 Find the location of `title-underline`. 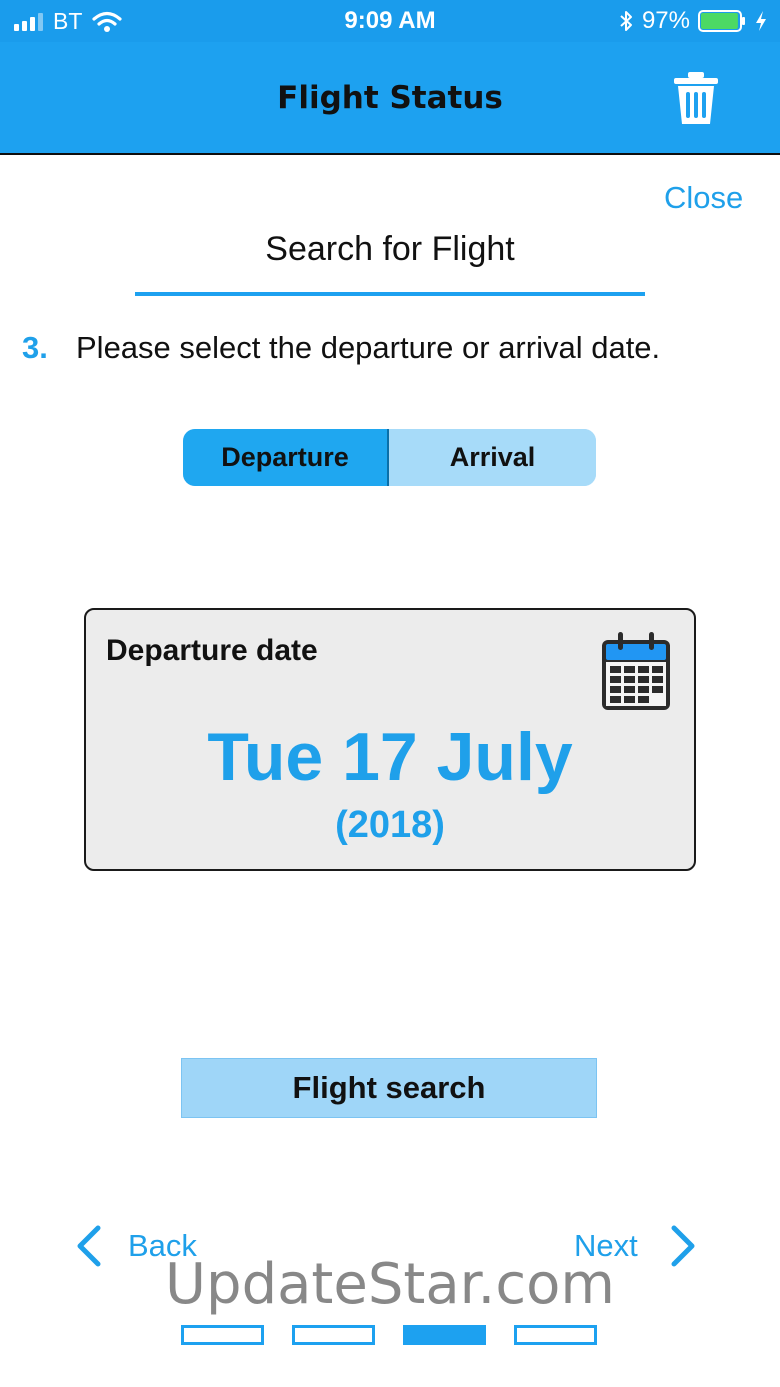

title-underline is located at coordinates (390, 294).